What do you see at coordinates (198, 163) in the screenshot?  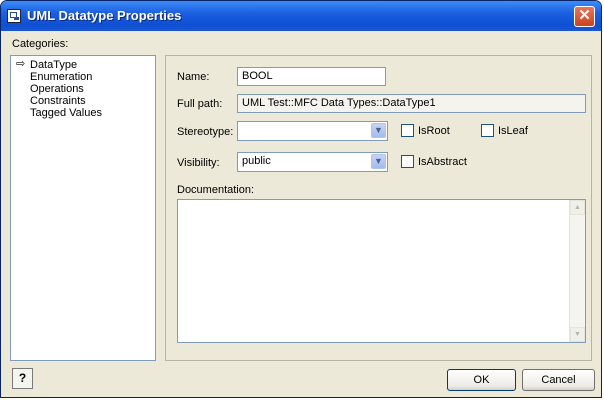 I see `visibility-label: Visibility:` at bounding box center [198, 163].